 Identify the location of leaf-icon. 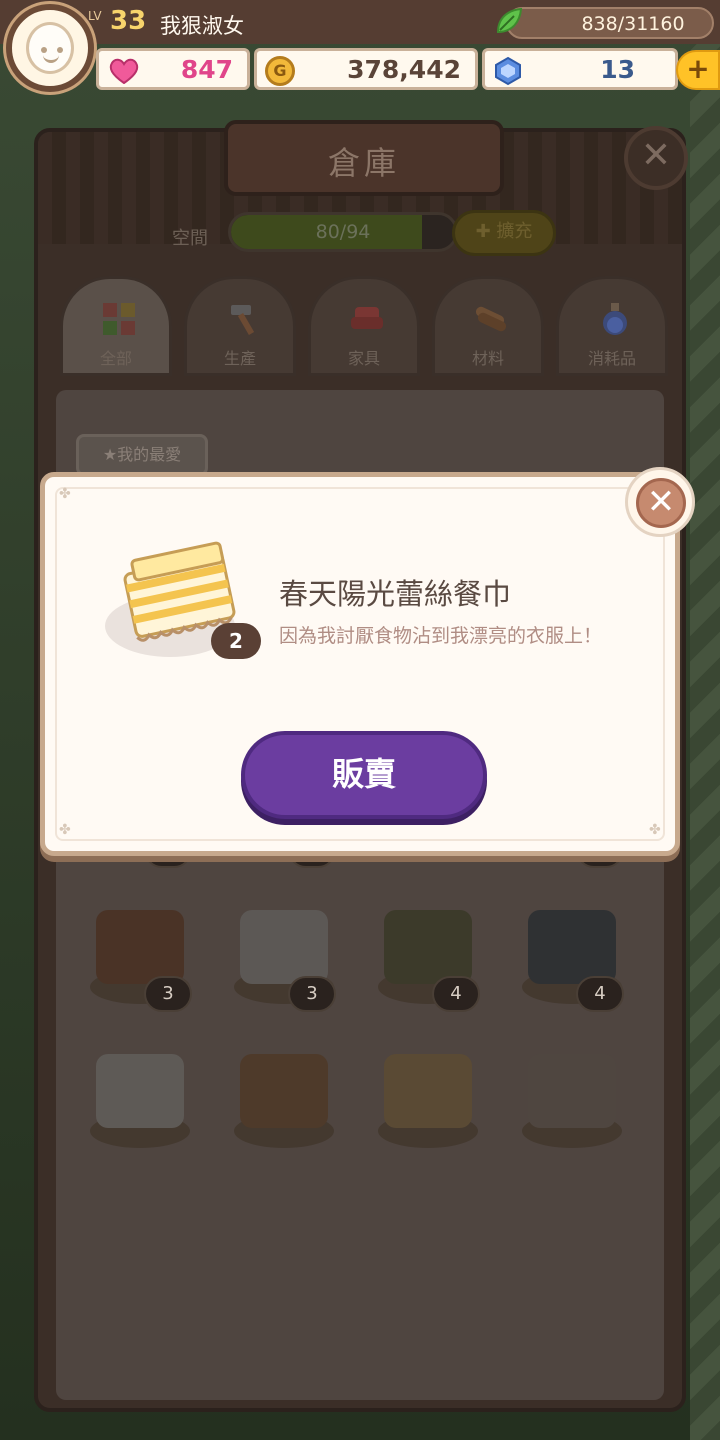
(509, 20).